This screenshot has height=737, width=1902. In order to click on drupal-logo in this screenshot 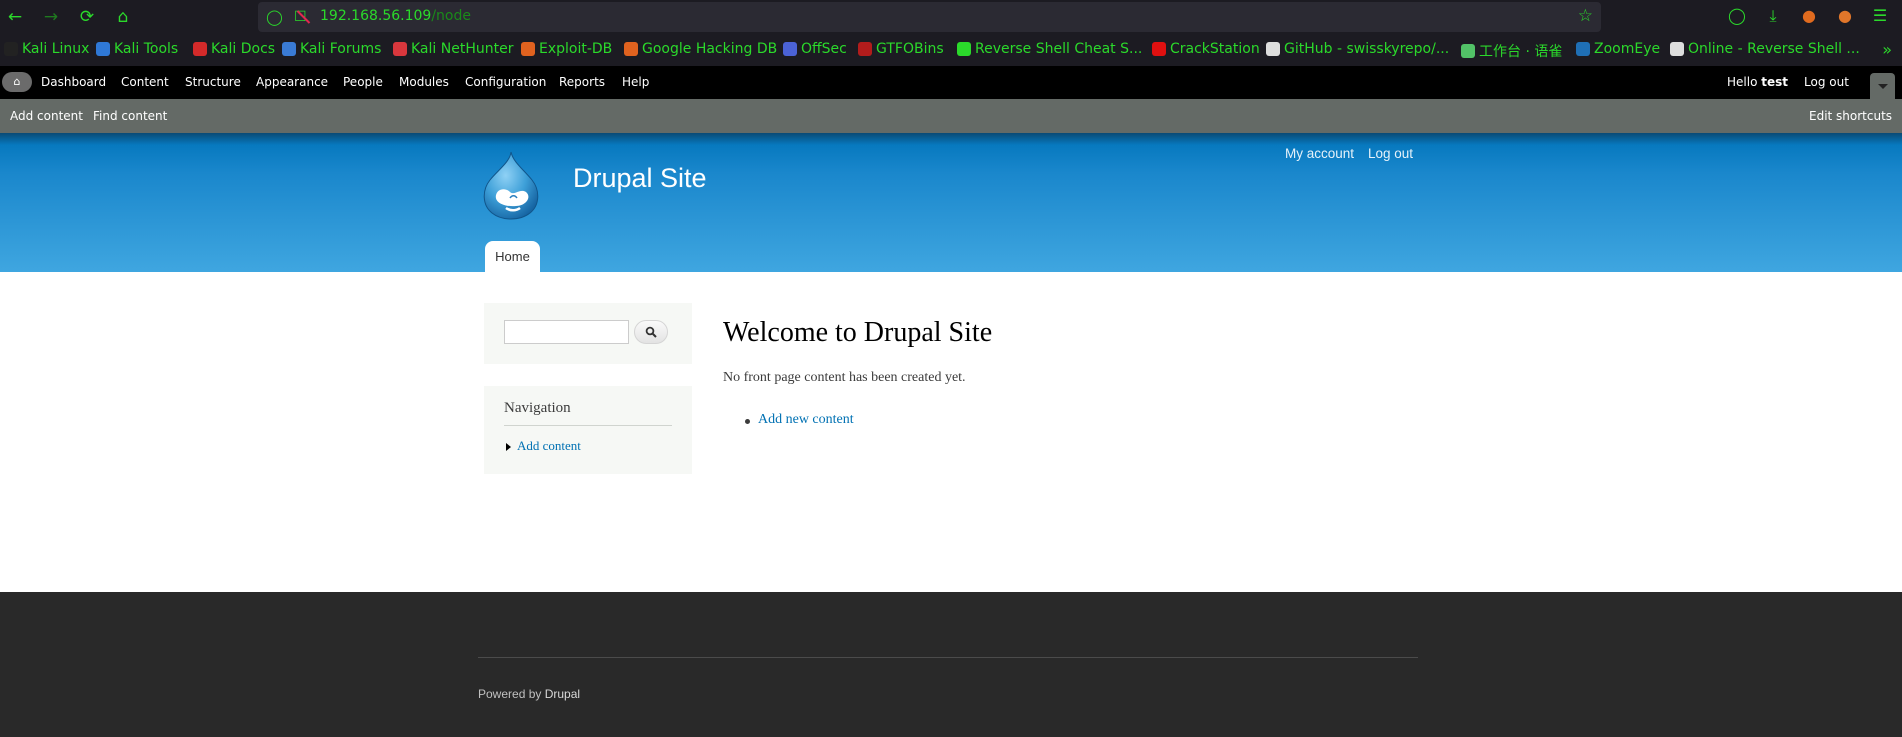, I will do `click(511, 185)`.